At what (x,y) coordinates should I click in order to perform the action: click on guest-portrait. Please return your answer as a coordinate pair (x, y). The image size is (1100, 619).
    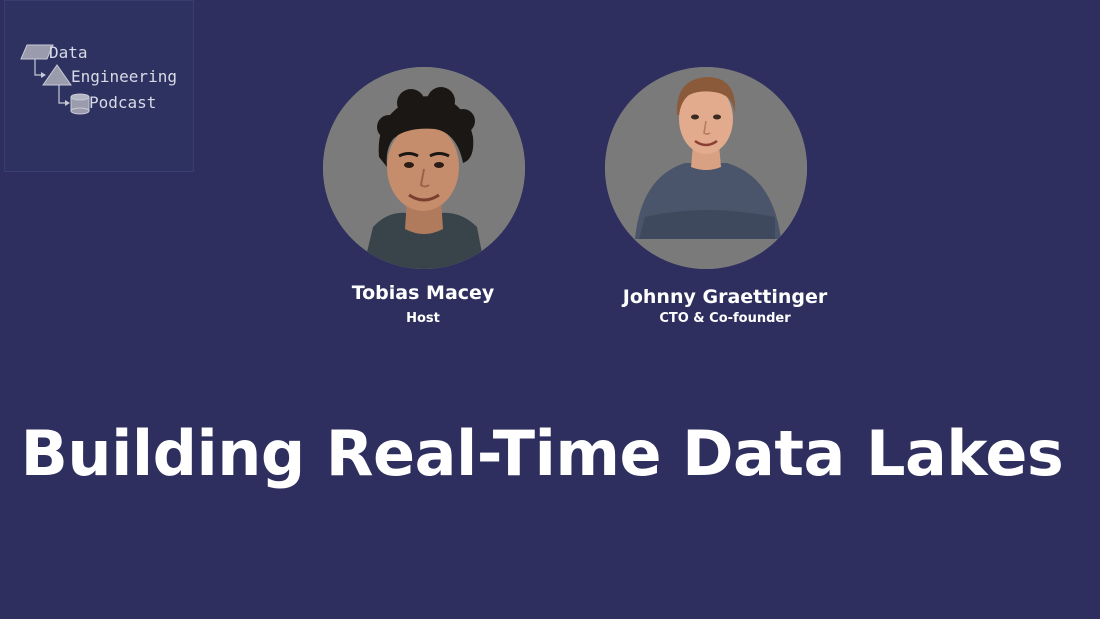
    Looking at the image, I should click on (706, 168).